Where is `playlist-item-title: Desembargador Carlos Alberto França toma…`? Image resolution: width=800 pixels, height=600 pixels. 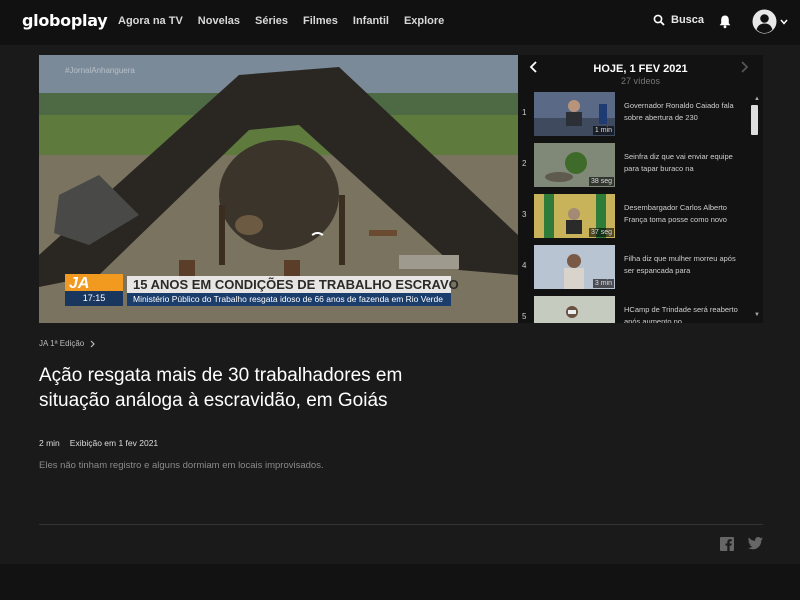 playlist-item-title: Desembargador Carlos Alberto França toma… is located at coordinates (683, 215).